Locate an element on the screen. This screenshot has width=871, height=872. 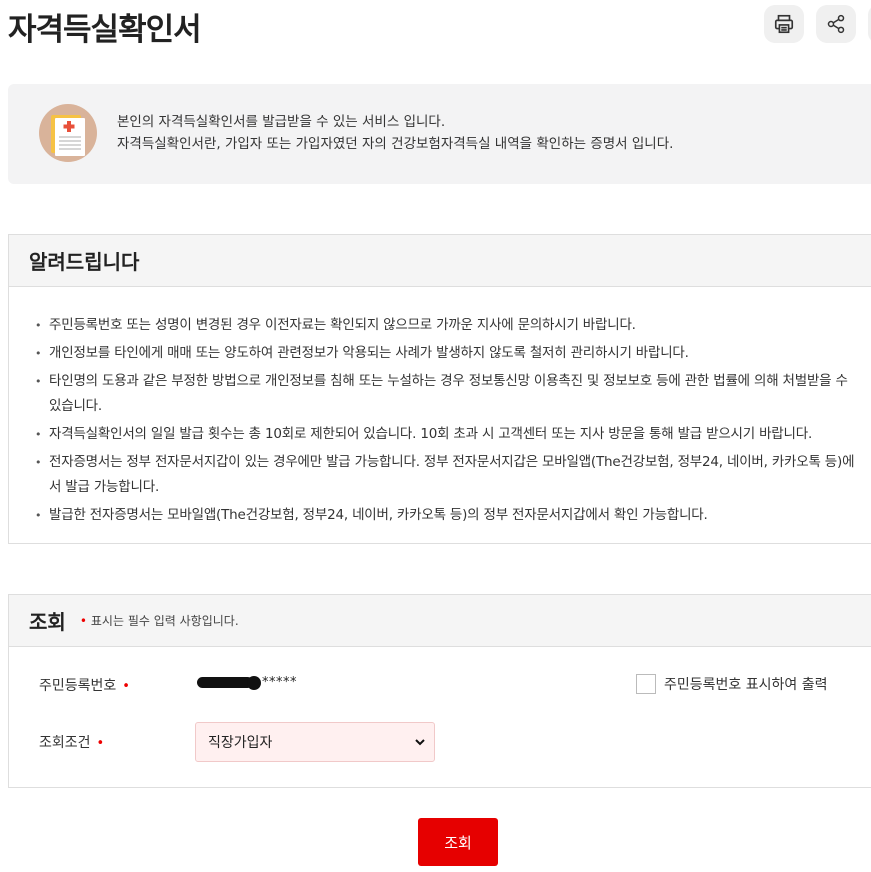
print-button is located at coordinates (784, 24).